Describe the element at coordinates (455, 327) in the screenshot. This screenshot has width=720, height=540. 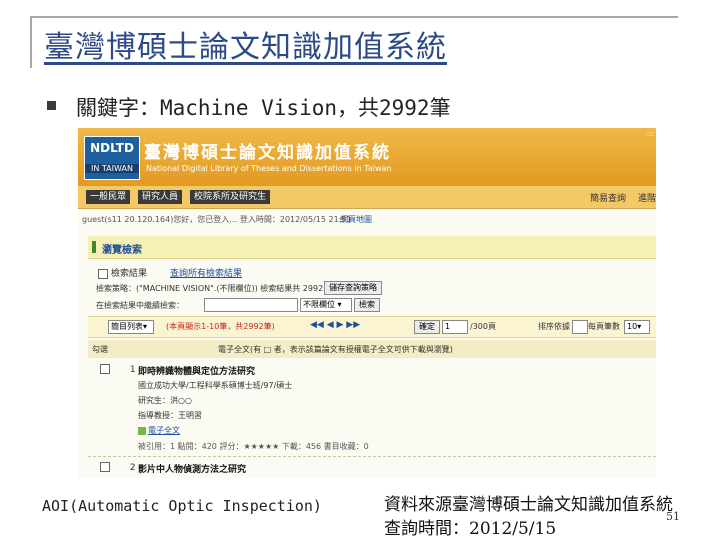
I see `page-input: 1` at that location.